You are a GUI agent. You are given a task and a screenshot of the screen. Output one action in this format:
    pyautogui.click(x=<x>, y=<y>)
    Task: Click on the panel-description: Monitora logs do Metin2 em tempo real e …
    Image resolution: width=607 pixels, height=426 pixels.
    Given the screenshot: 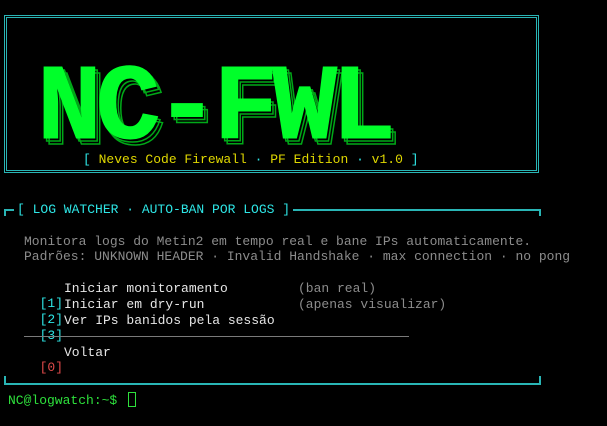 What is the action you would take?
    pyautogui.click(x=278, y=241)
    